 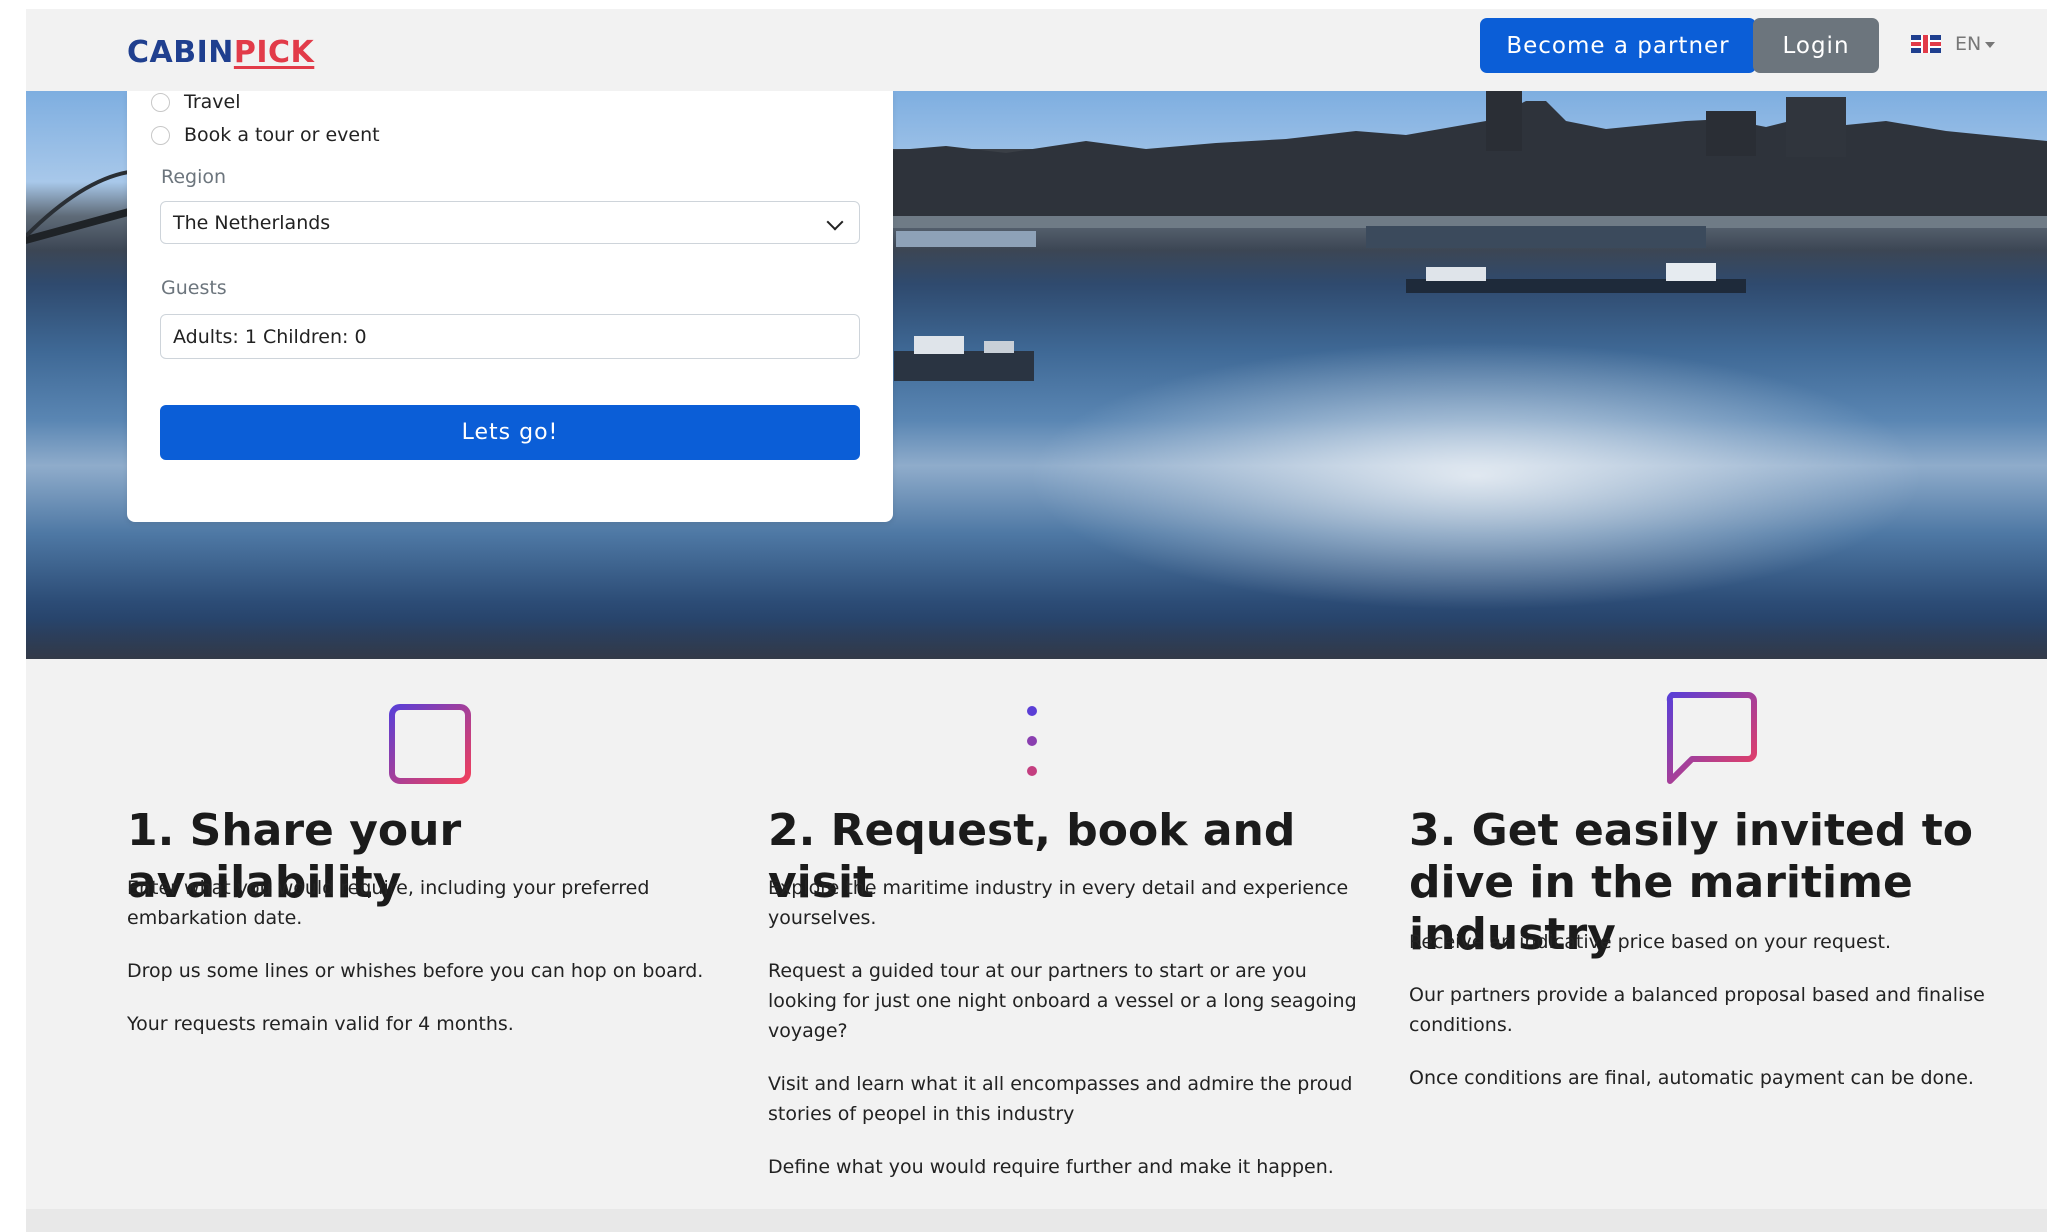 What do you see at coordinates (320, 1024) in the screenshot?
I see `feature-1-paragraph: Your requests remain valid for 4 months.` at bounding box center [320, 1024].